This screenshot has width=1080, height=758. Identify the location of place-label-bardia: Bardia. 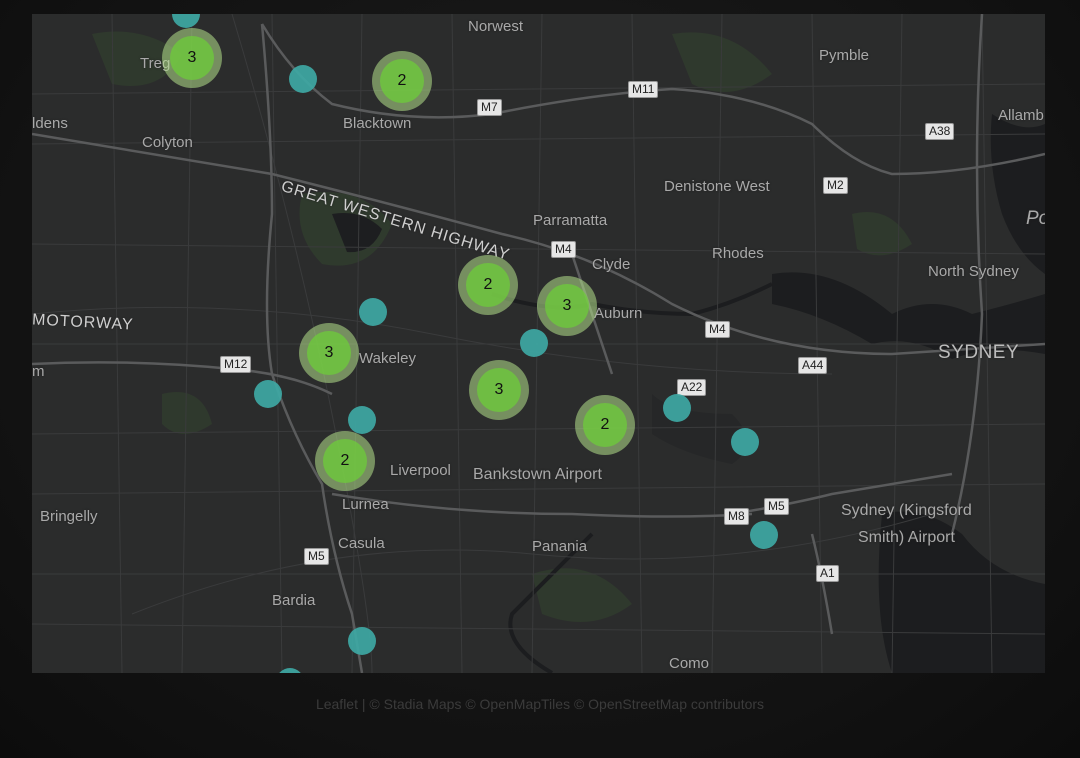
(294, 600).